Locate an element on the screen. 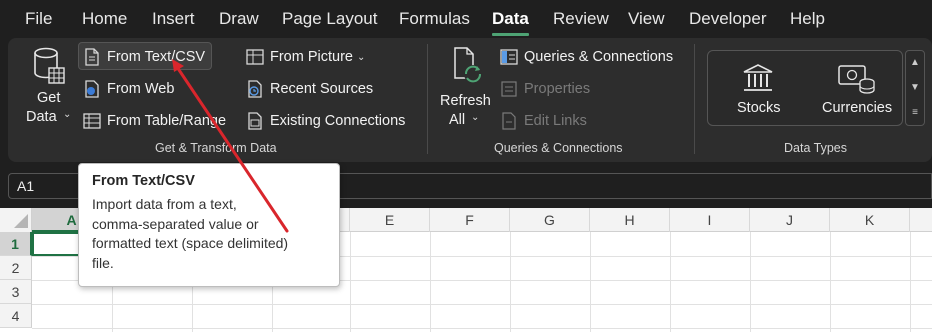  properties-button: Properties is located at coordinates (544, 89).